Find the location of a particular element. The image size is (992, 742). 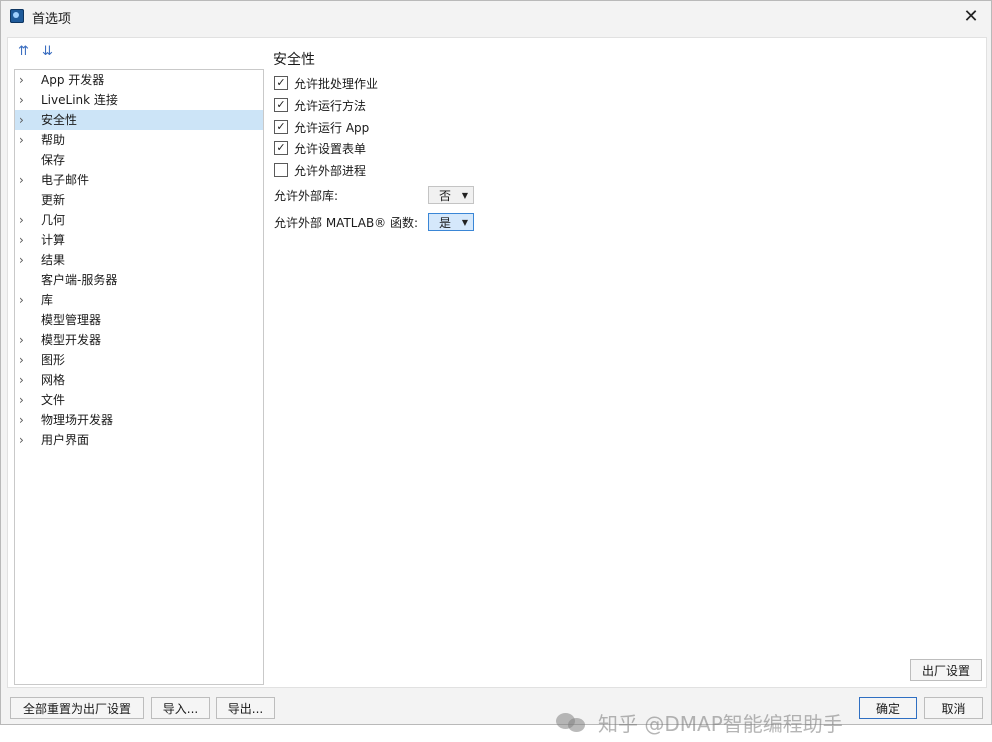

tree-item: 保存 is located at coordinates (139, 160).